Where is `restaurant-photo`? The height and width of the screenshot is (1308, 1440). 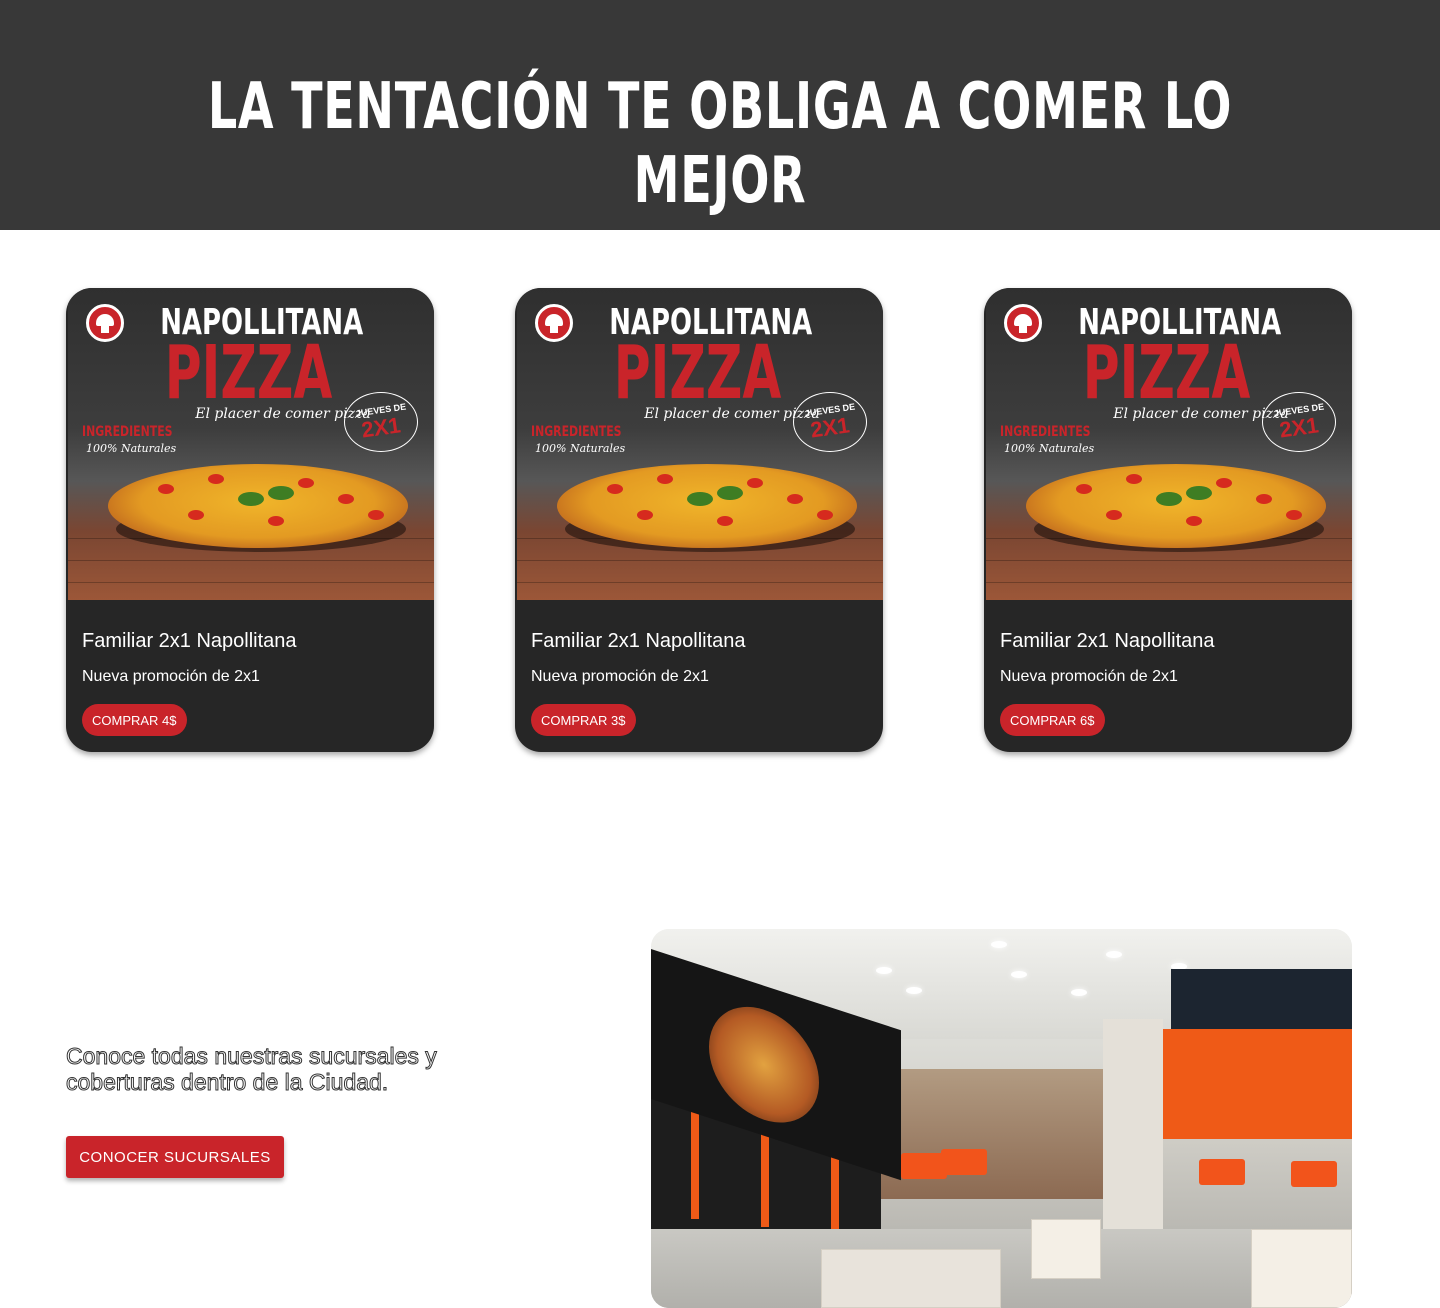
restaurant-photo is located at coordinates (1001, 1118).